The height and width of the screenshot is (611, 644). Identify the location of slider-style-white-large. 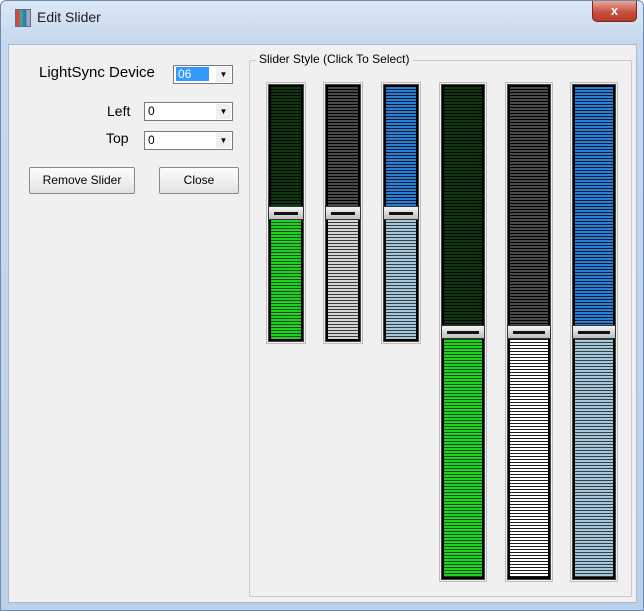
(529, 332).